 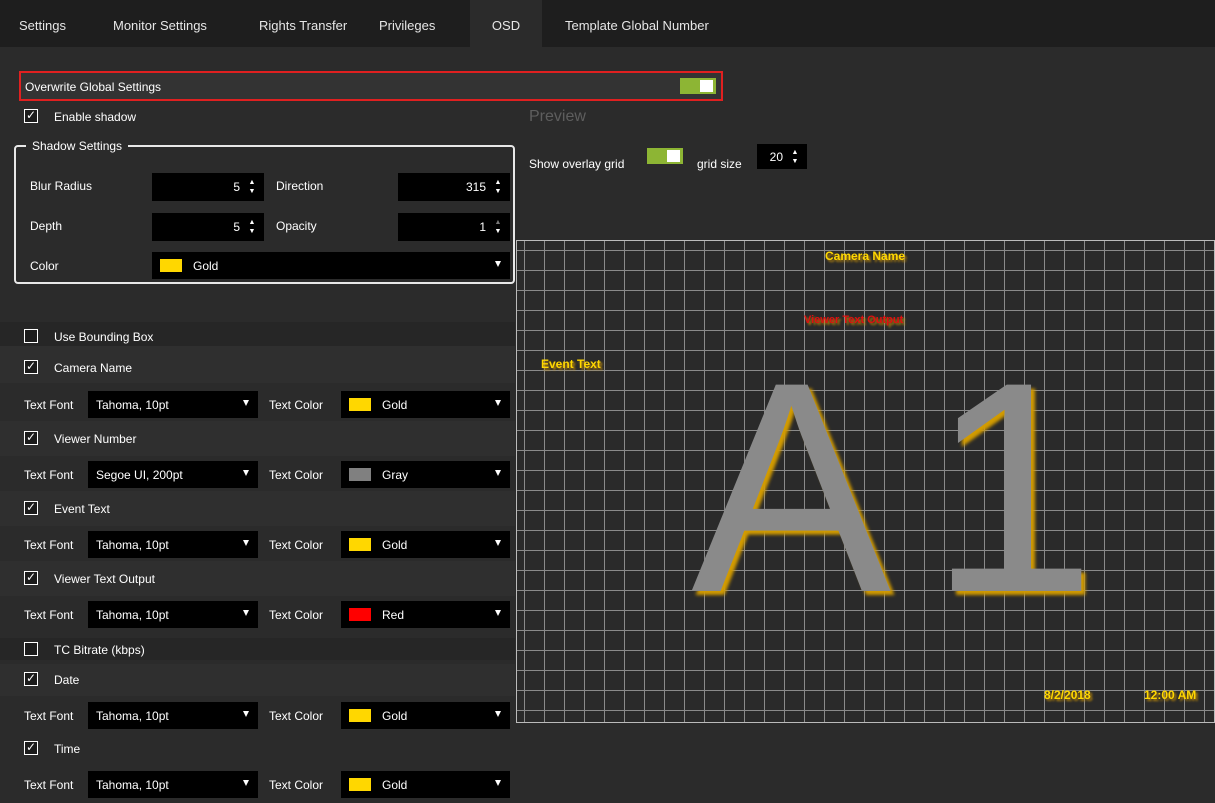 What do you see at coordinates (31, 748) in the screenshot?
I see `time-checkbox: ✓` at bounding box center [31, 748].